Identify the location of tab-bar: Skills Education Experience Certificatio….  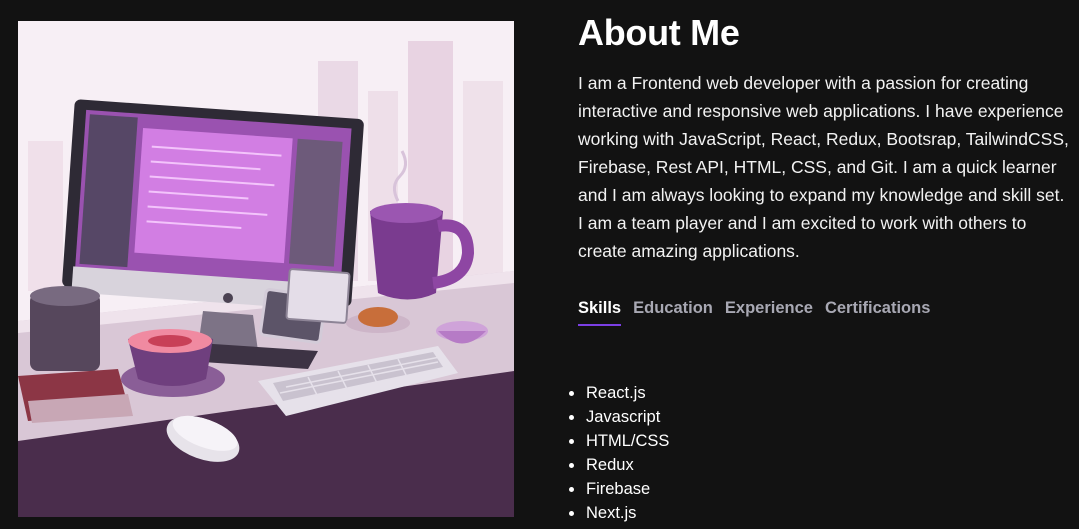
(828, 312).